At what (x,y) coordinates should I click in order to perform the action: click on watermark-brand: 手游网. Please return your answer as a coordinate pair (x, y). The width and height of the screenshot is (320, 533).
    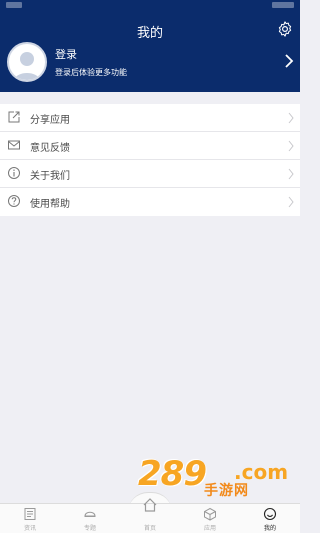
    Looking at the image, I should click on (226, 491).